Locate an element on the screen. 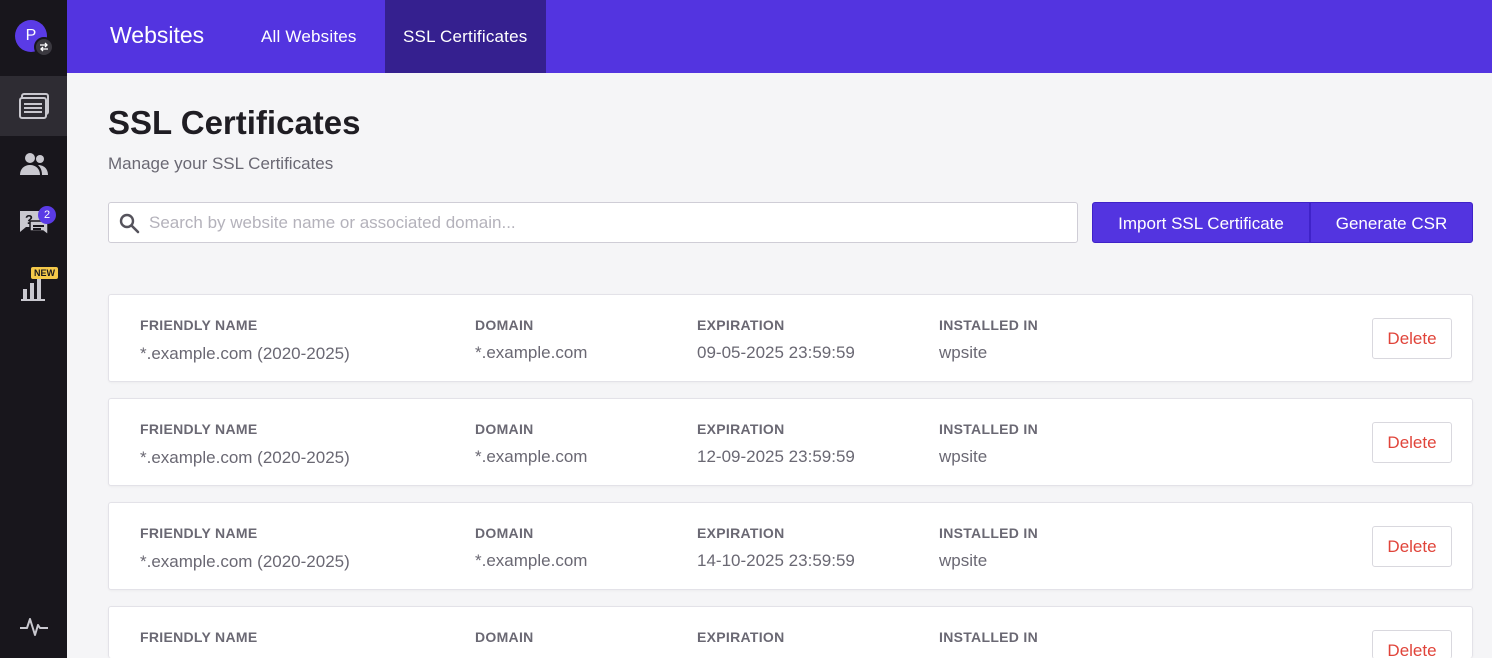 This screenshot has width=1492, height=658. page-subtitle: Manage your SSL Certificates is located at coordinates (221, 163).